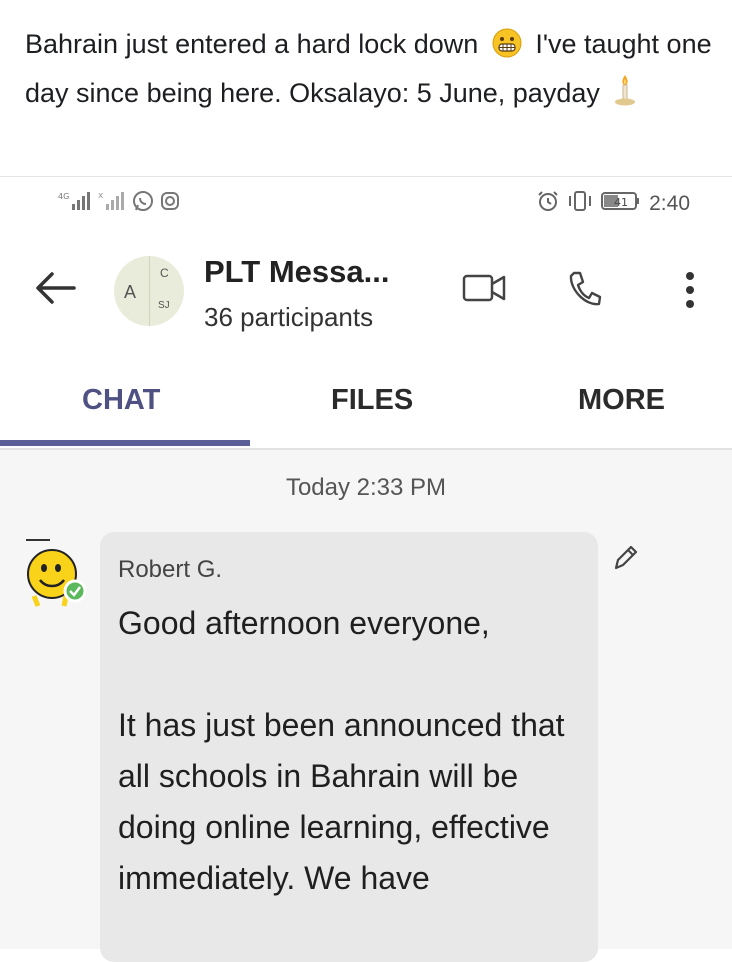  What do you see at coordinates (252, 44) in the screenshot?
I see `caption-text-part1: Bahrain just entered a hard lock down` at bounding box center [252, 44].